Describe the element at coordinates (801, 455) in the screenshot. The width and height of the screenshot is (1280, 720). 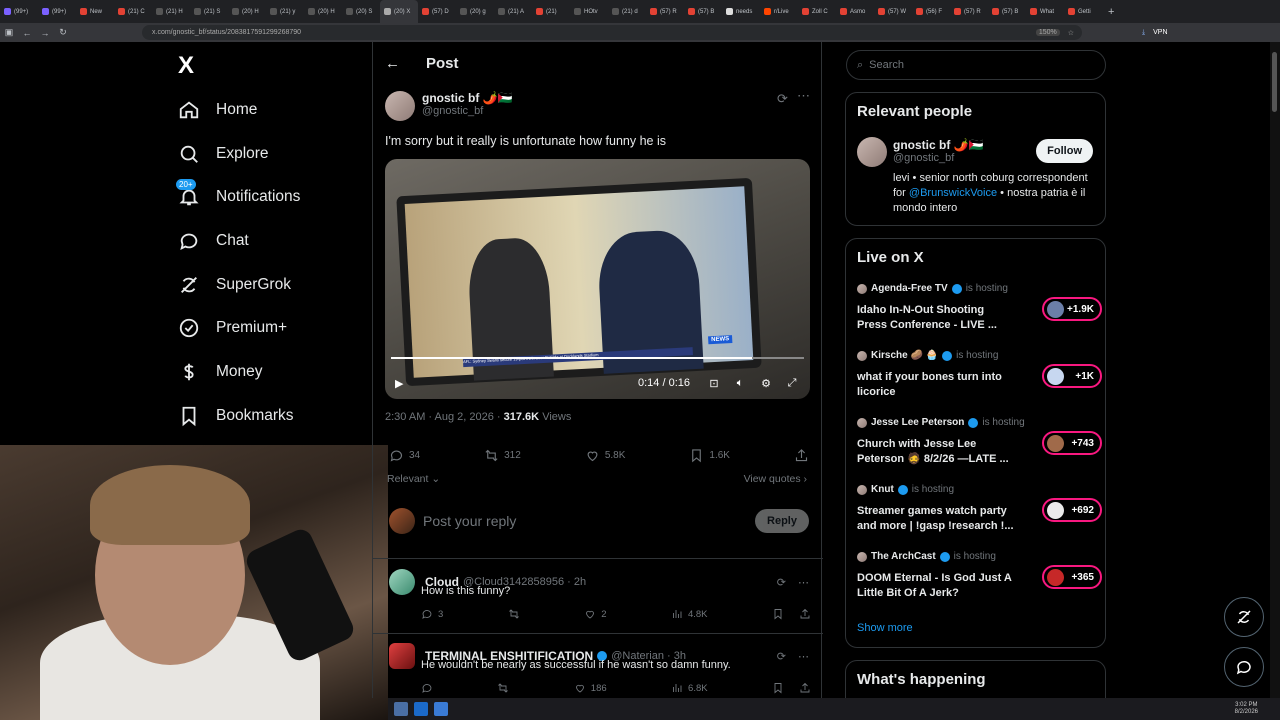
I see `share-action` at that location.